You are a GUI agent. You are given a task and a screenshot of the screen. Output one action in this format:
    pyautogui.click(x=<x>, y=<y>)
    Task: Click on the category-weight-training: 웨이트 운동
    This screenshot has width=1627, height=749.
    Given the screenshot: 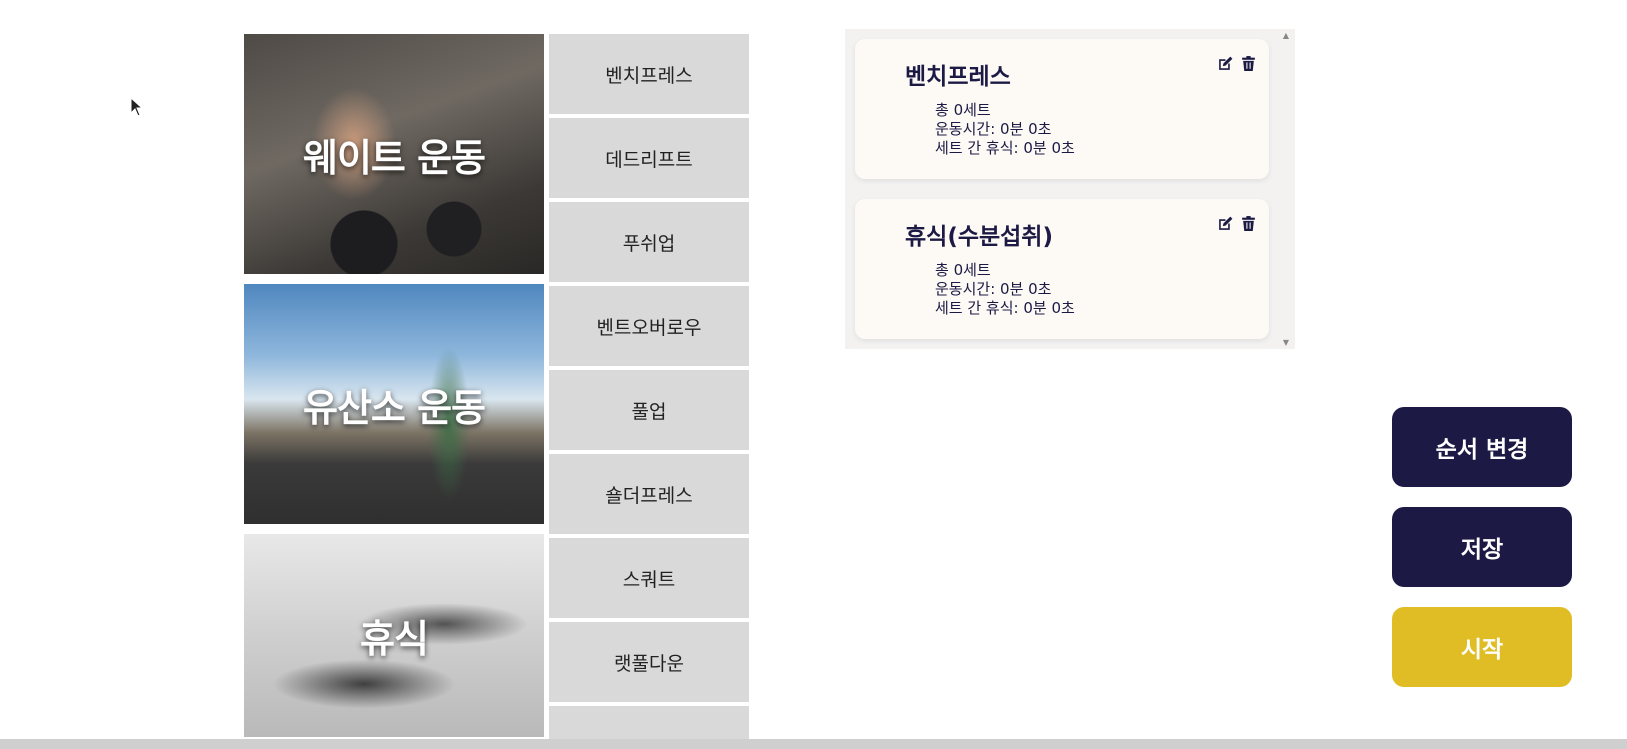 What is the action you would take?
    pyautogui.click(x=394, y=154)
    